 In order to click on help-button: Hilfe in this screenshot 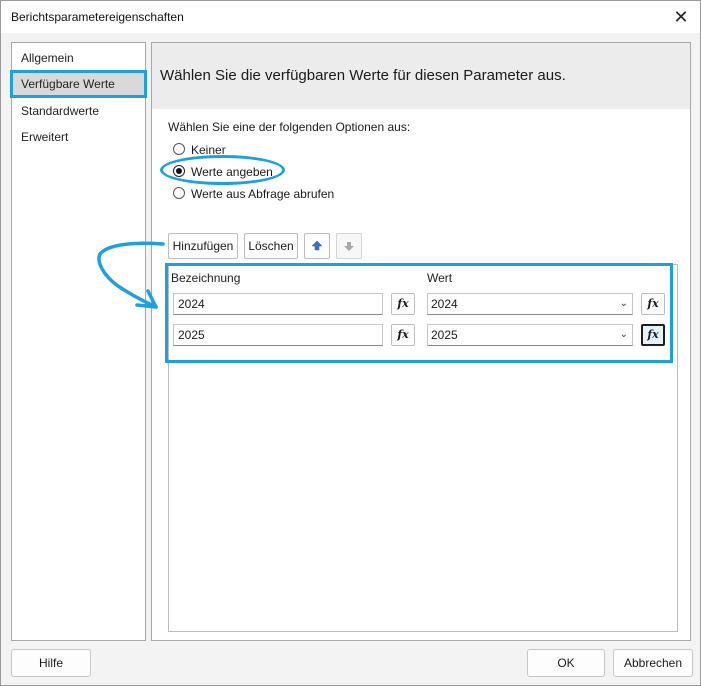, I will do `click(51, 663)`.